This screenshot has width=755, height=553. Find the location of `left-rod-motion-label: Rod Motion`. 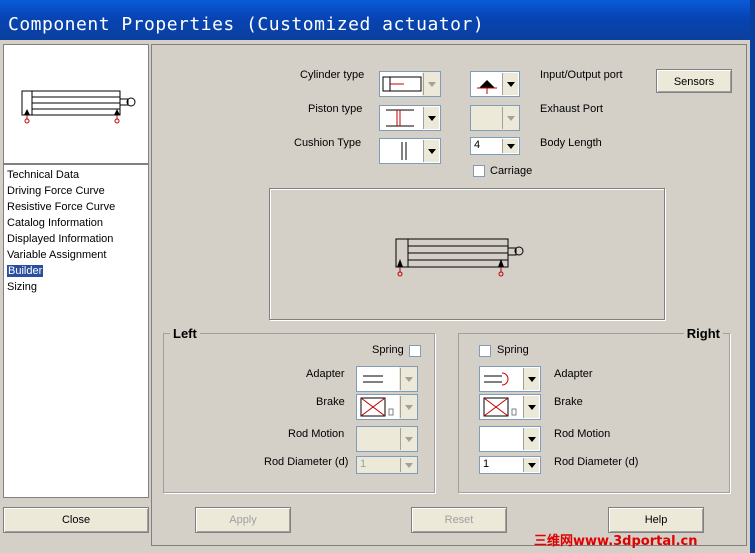

left-rod-motion-label: Rod Motion is located at coordinates (316, 434).